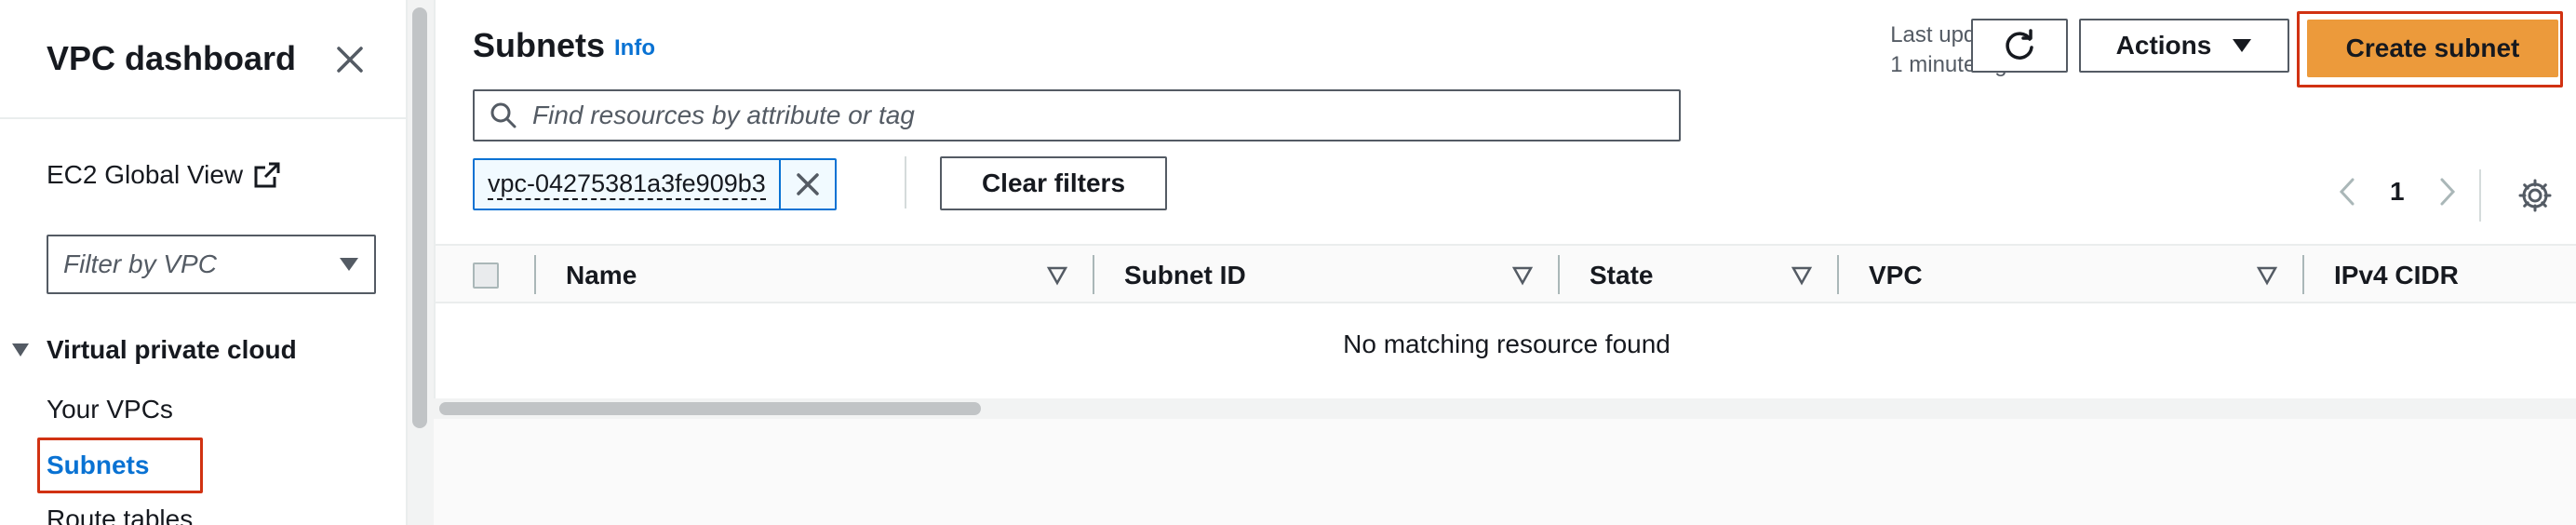 The width and height of the screenshot is (2576, 525). What do you see at coordinates (267, 175) in the screenshot?
I see `external-link-icon` at bounding box center [267, 175].